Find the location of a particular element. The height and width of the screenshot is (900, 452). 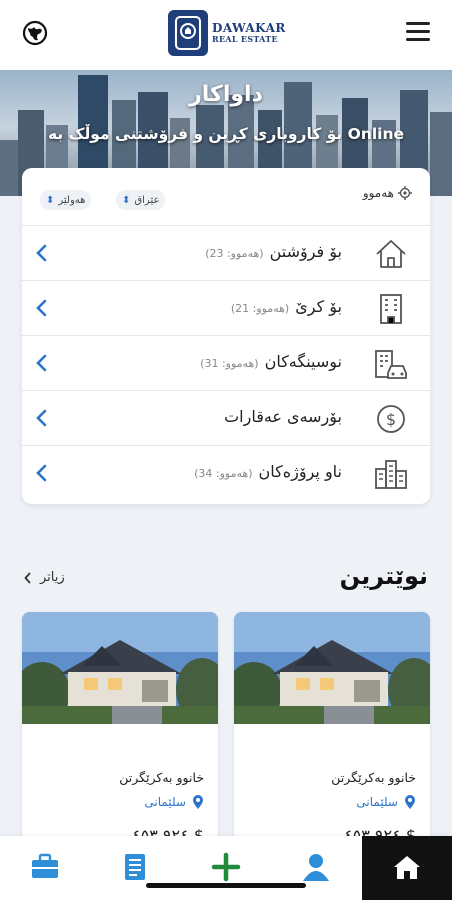

home-tab is located at coordinates (407, 868).